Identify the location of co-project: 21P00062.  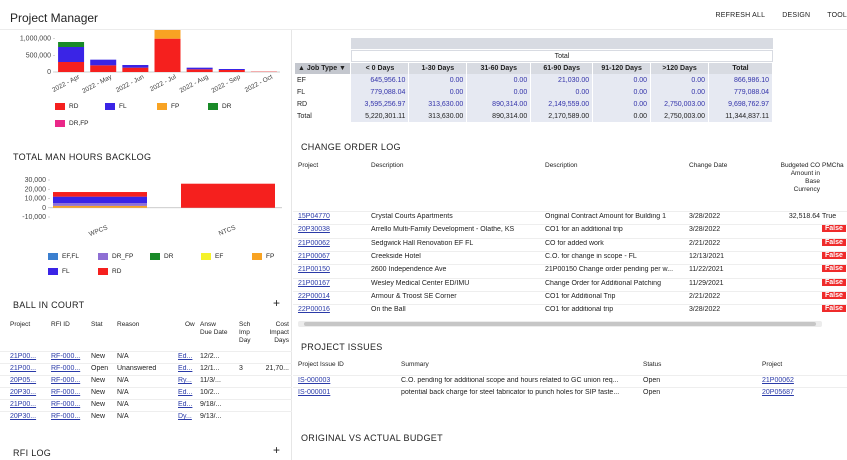
(328, 244).